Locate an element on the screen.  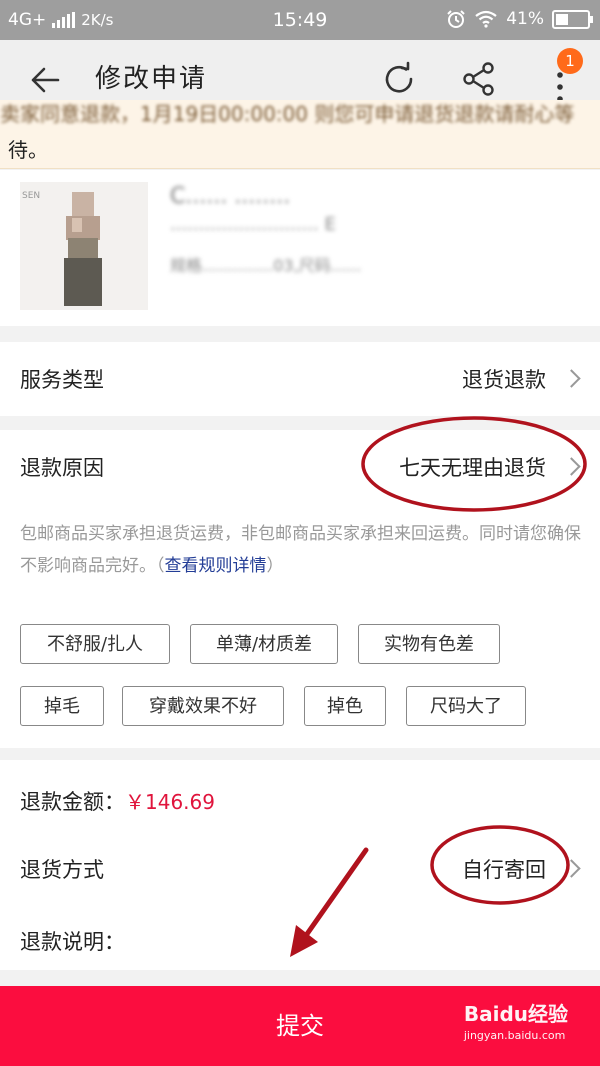
refund-amount-value: ￥146.69 is located at coordinates (170, 802).